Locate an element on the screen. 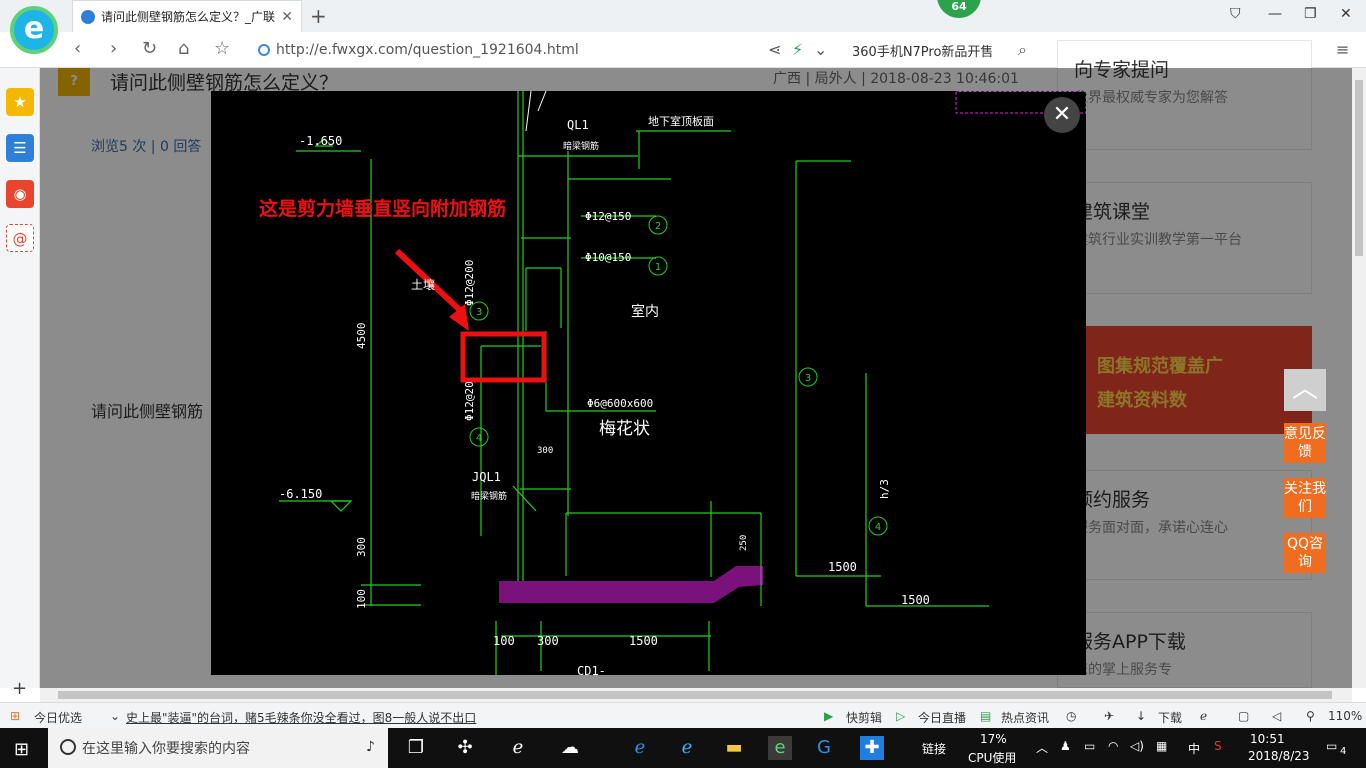 This screenshot has height=768, width=1366. clock-date: 2018/8/23 is located at coordinates (1279, 756).